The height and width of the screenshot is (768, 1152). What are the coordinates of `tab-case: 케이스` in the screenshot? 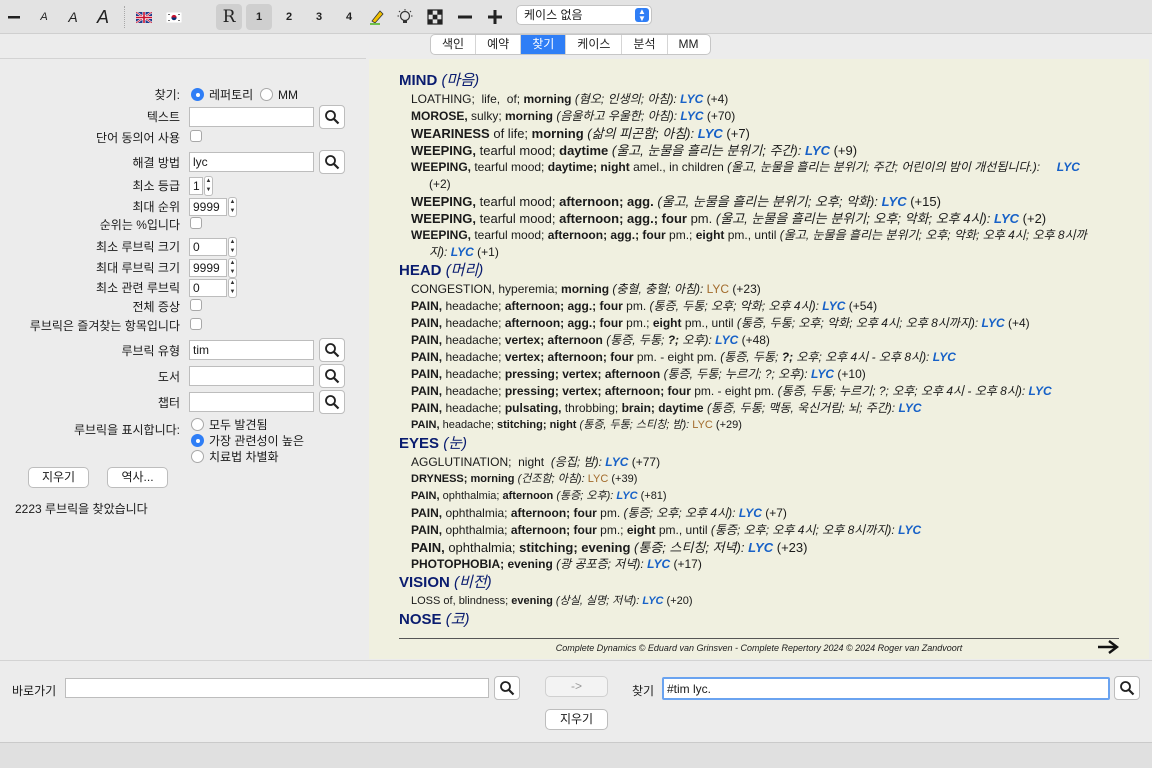 It's located at (594, 44).